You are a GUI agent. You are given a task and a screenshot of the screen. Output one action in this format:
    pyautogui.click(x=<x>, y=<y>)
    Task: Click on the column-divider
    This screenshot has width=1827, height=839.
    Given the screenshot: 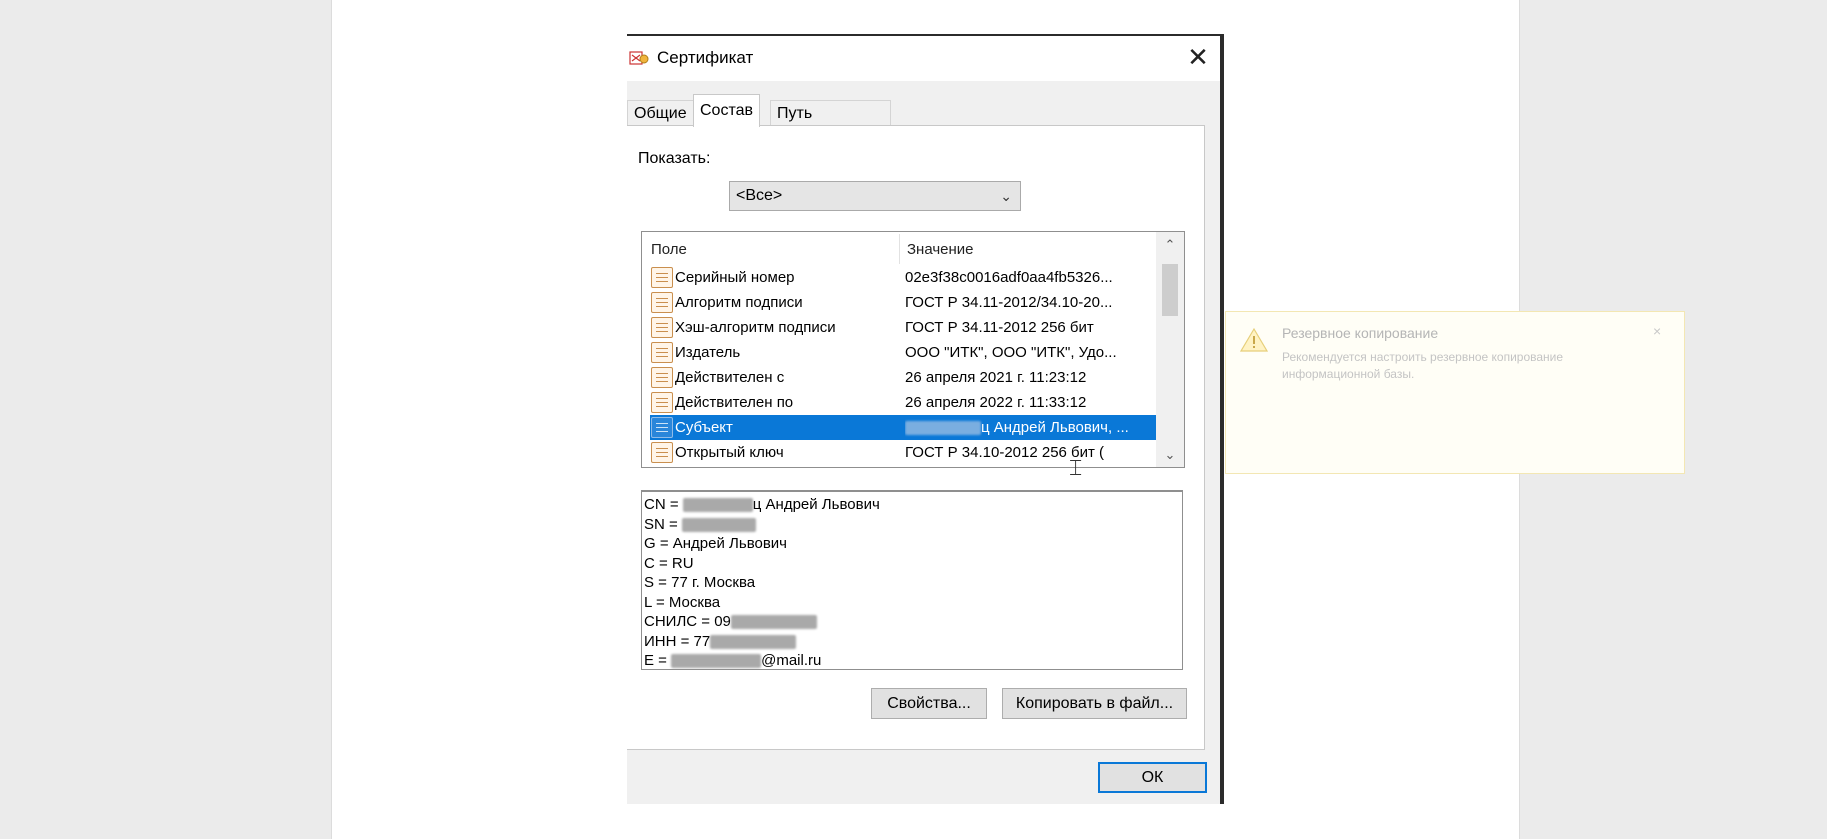 What is the action you would take?
    pyautogui.click(x=899, y=249)
    